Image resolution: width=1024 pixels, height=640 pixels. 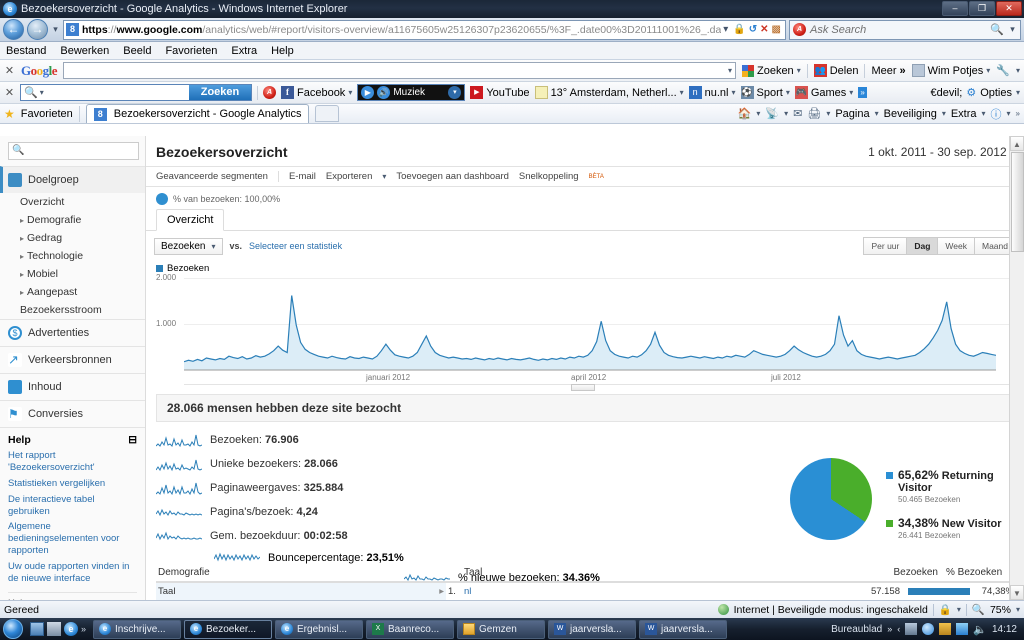 I want to click on sidebar-item-verkeersbronnen: ↗ Verkeersbronnen, so click(x=72, y=359).